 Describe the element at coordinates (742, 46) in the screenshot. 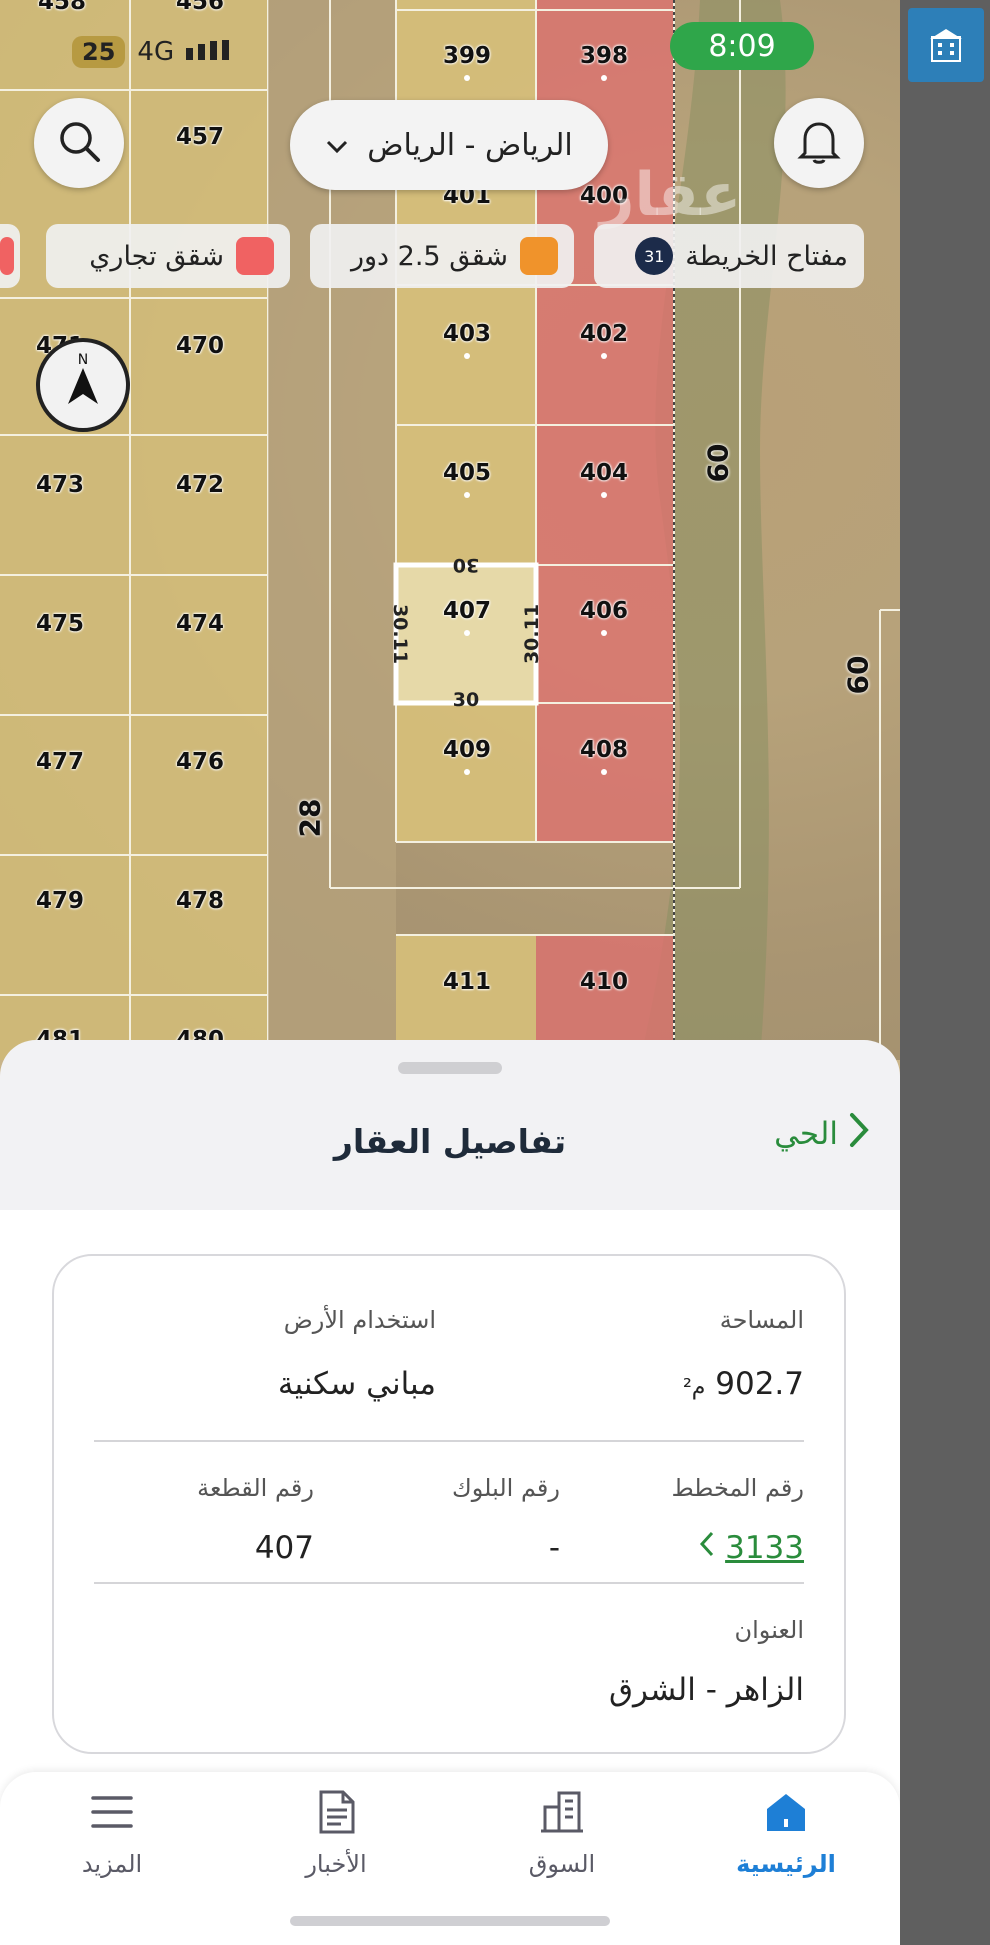

I see `status-time: 8:09` at that location.